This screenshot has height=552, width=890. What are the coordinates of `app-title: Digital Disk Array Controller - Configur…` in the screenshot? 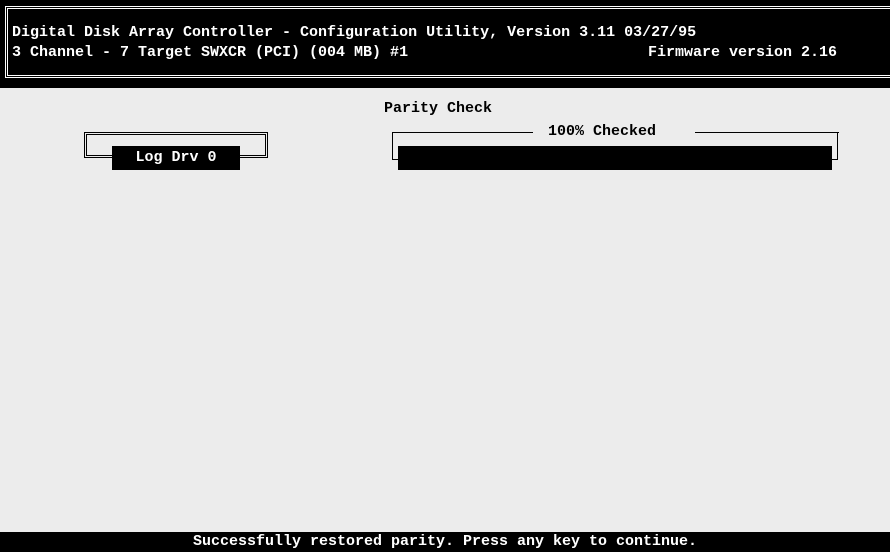 It's located at (354, 32).